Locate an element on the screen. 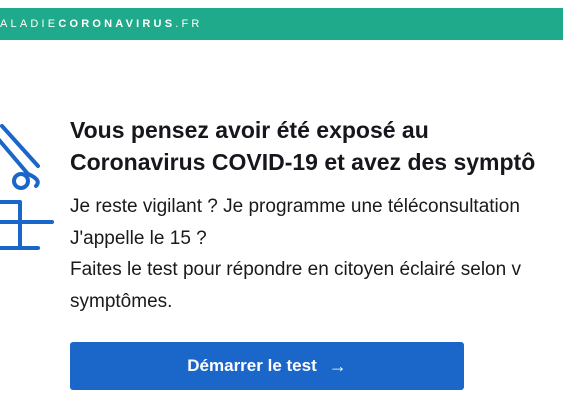 The height and width of the screenshot is (406, 563). start-test-button: Démarrer le test → is located at coordinates (267, 366).